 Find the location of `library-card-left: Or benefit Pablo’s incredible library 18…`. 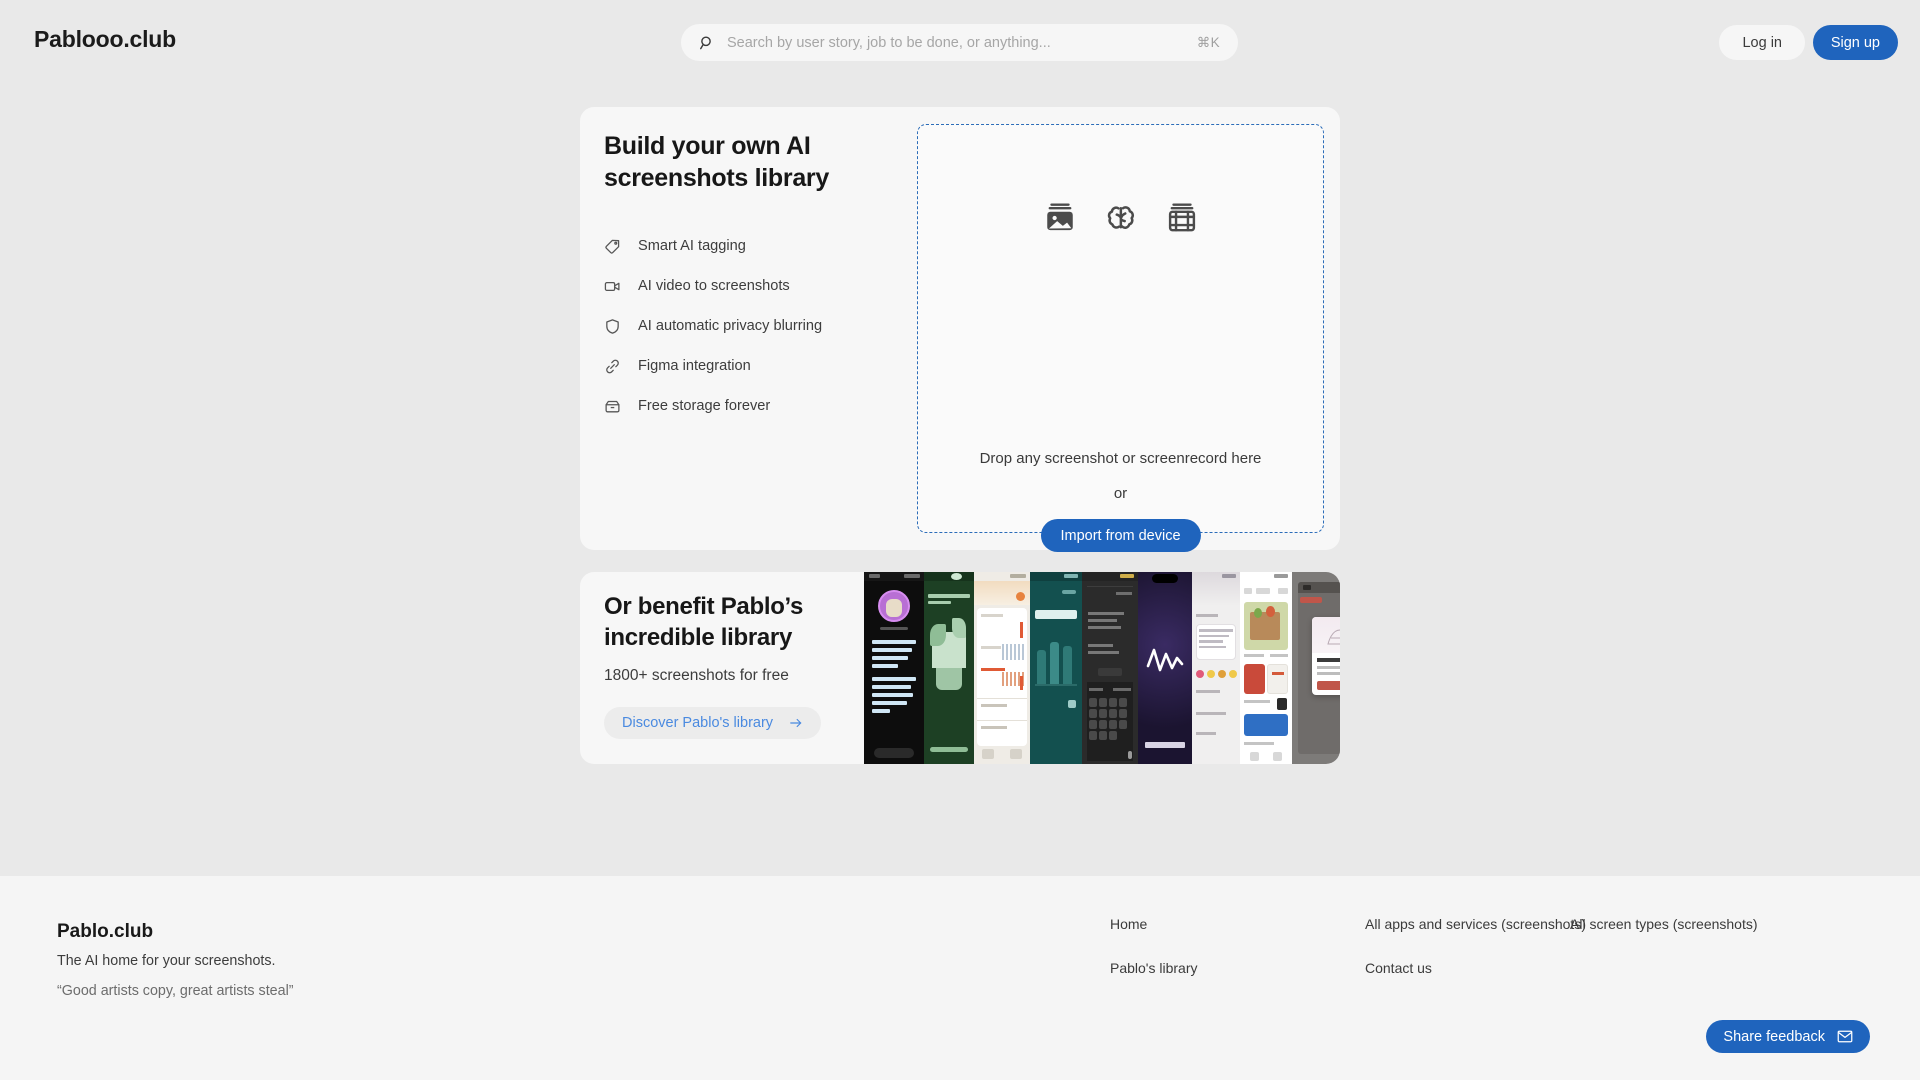

library-card-left: Or benefit Pablo’s incredible library 18… is located at coordinates (729, 666).